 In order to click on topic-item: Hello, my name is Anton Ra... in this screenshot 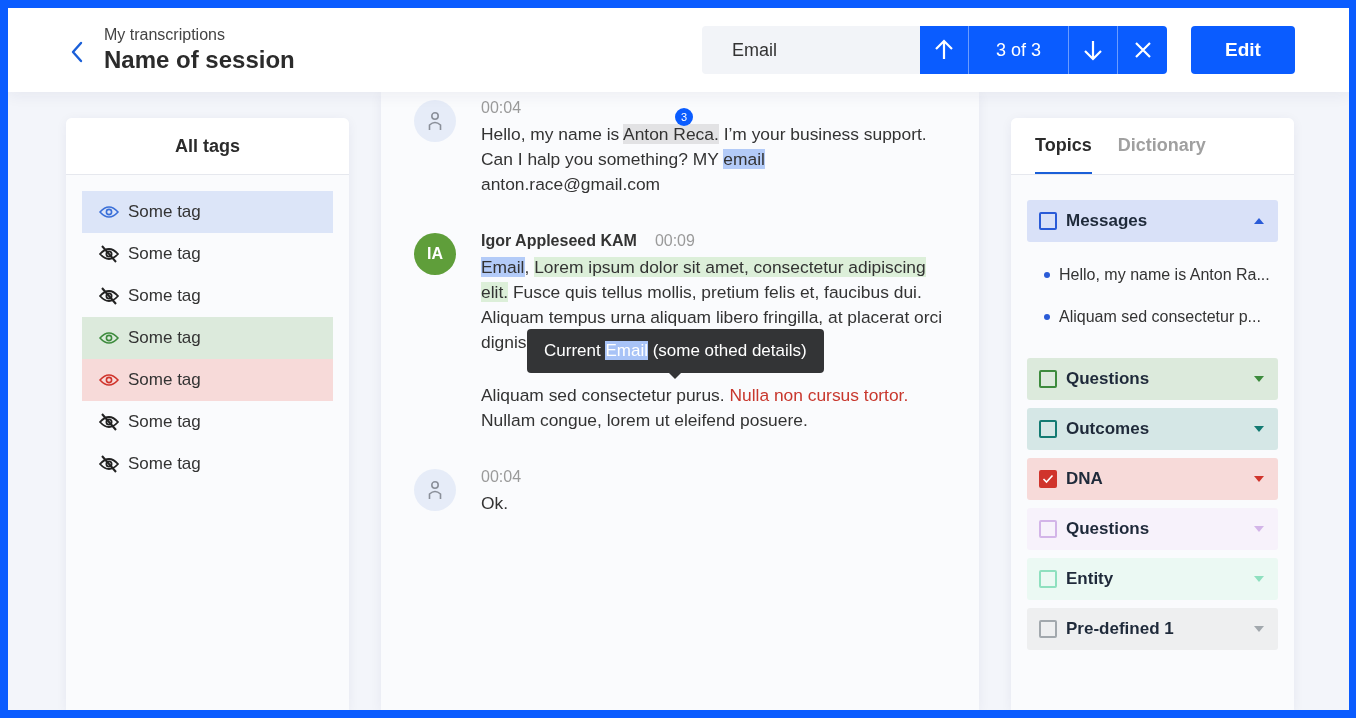, I will do `click(1164, 275)`.